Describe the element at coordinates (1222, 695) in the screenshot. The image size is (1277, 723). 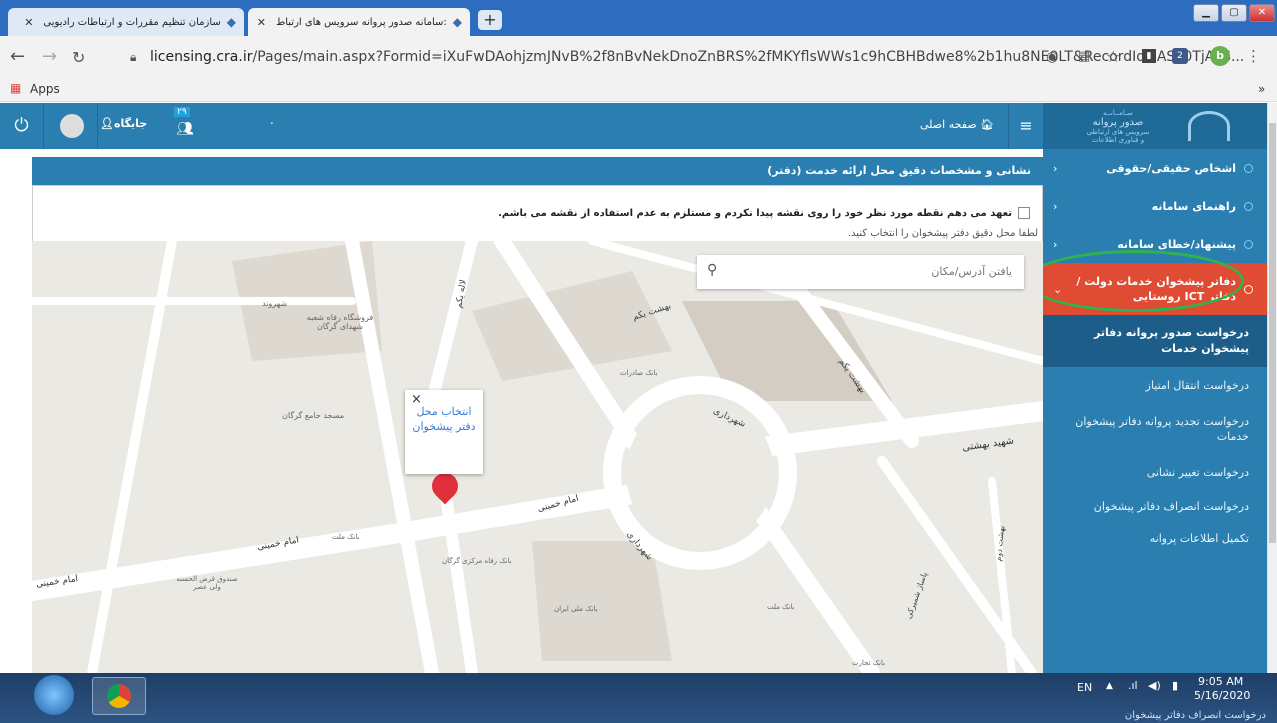
I see `clock-date: 5/16/2020` at that location.